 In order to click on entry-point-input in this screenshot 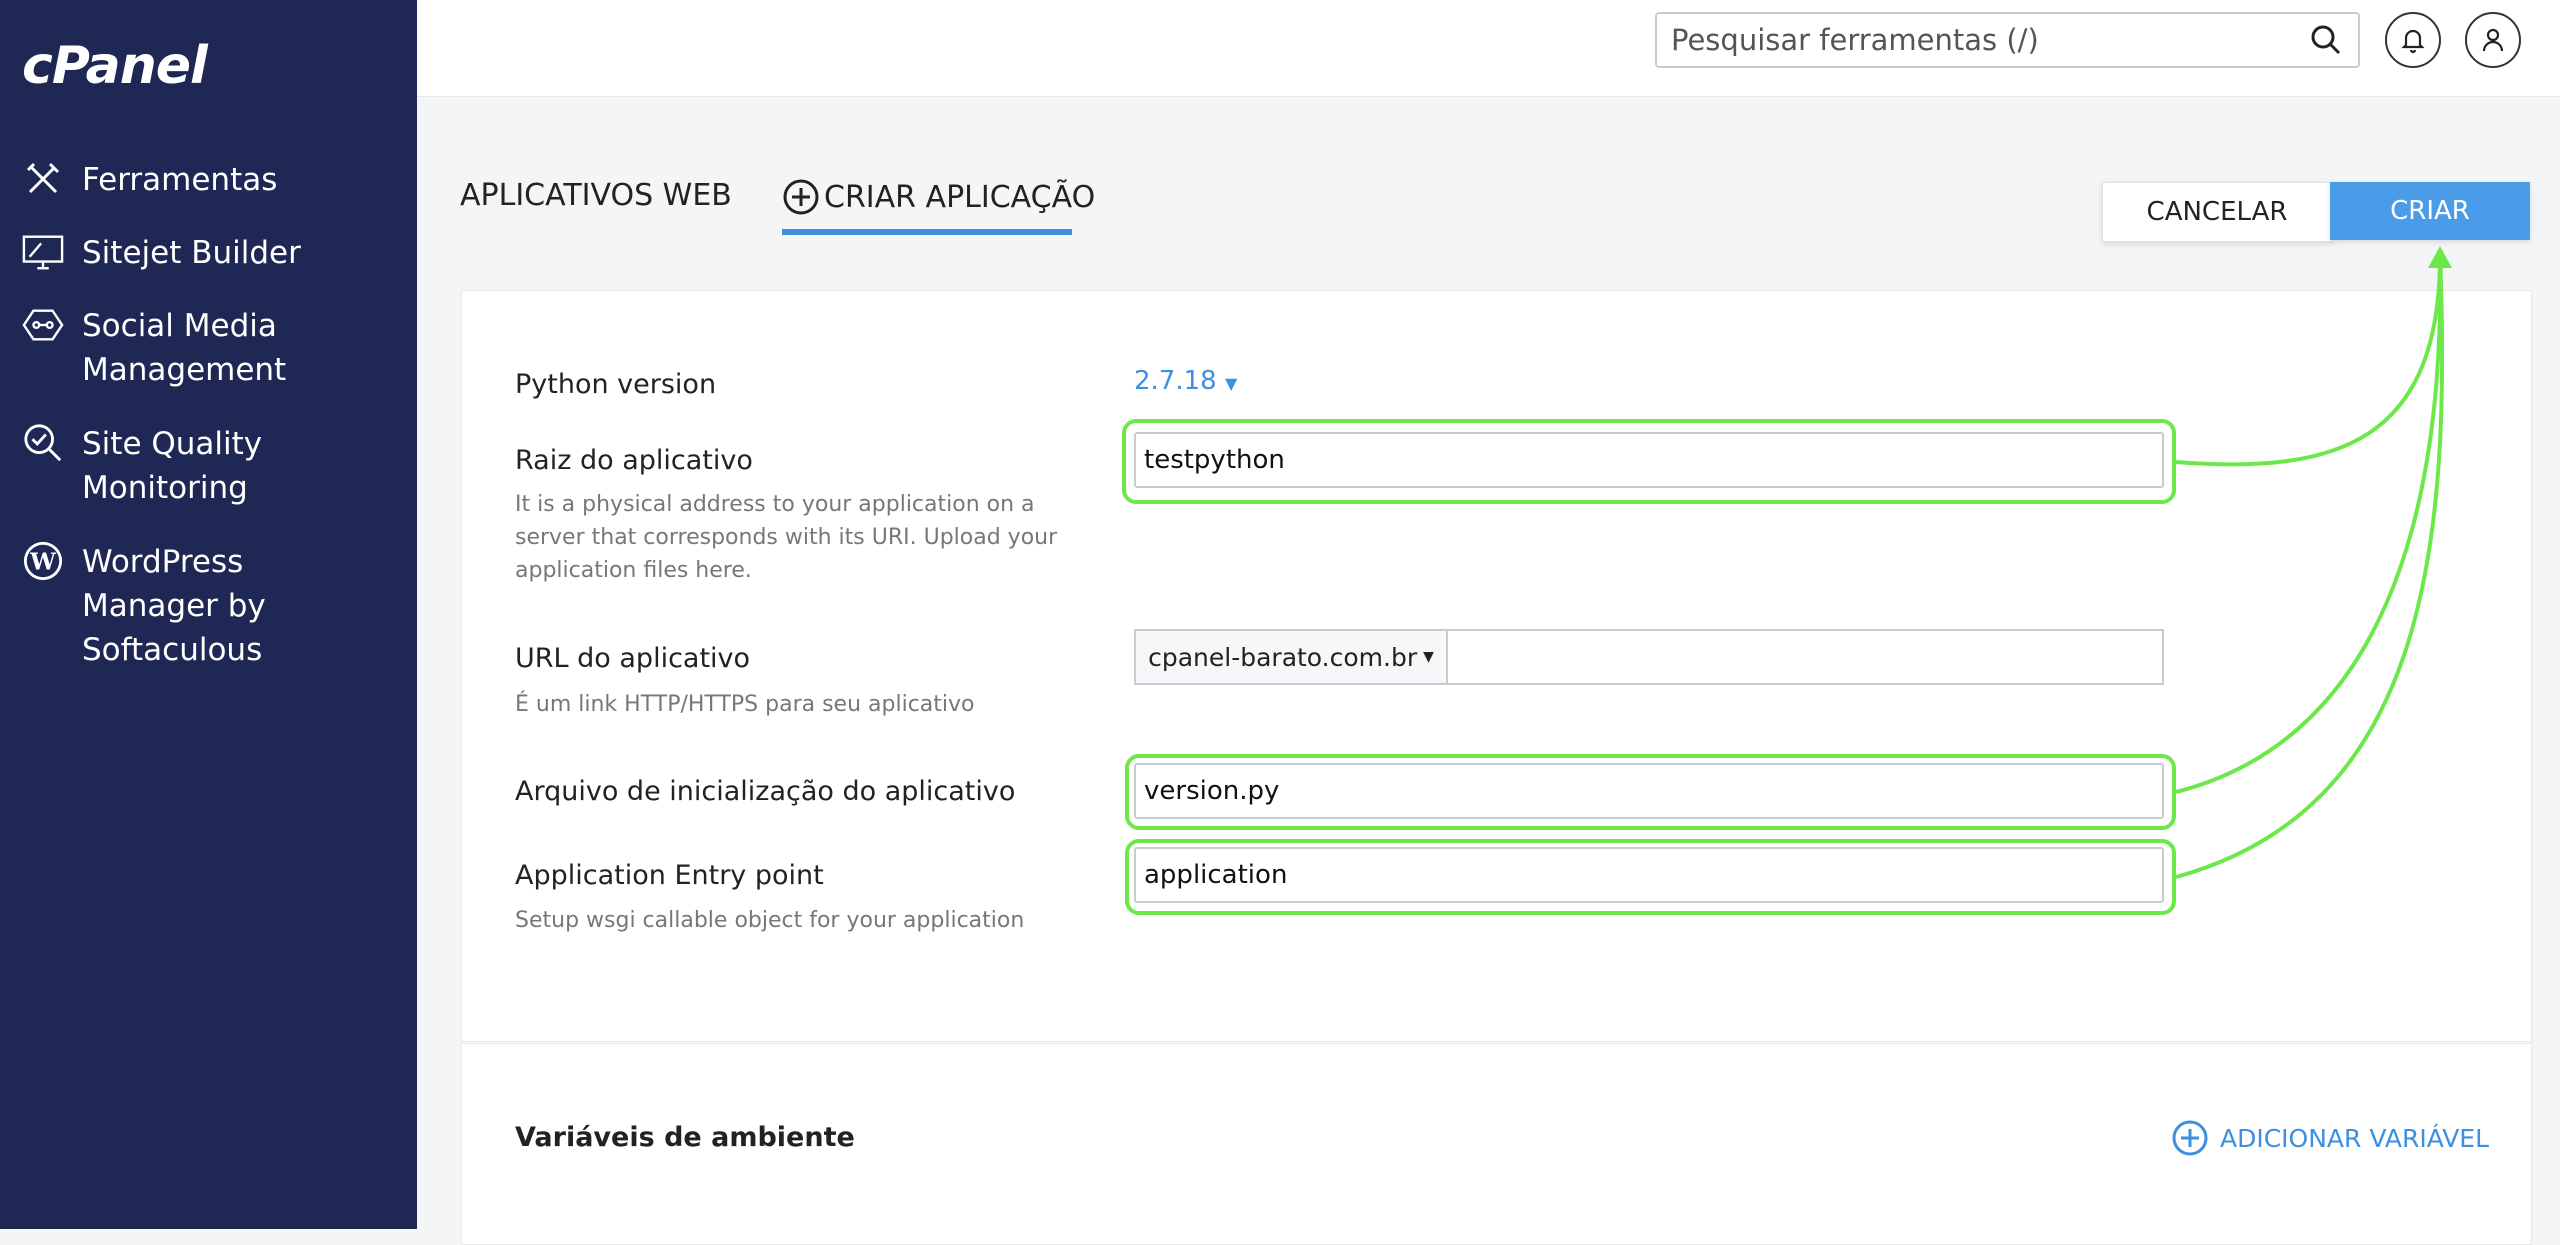, I will do `click(1649, 875)`.